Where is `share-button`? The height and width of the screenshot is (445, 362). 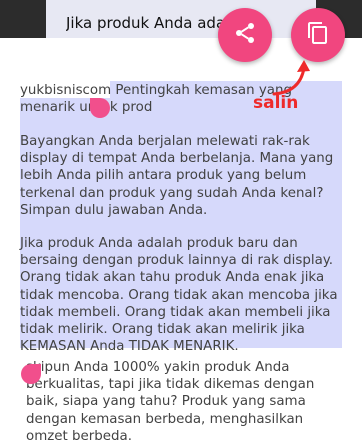 share-button is located at coordinates (245, 35).